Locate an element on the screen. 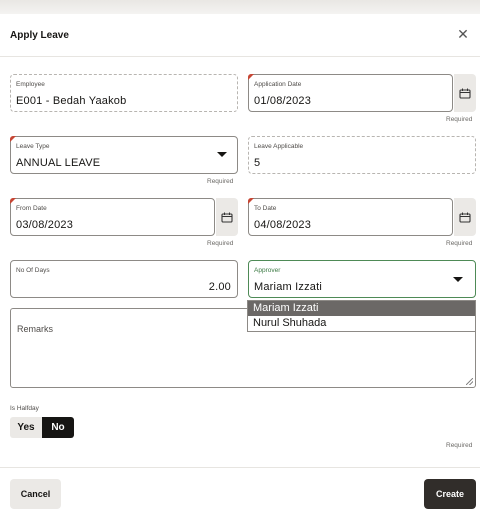 The width and height of the screenshot is (480, 517). approver-select: Approver Mariam Izzati is located at coordinates (362, 279).